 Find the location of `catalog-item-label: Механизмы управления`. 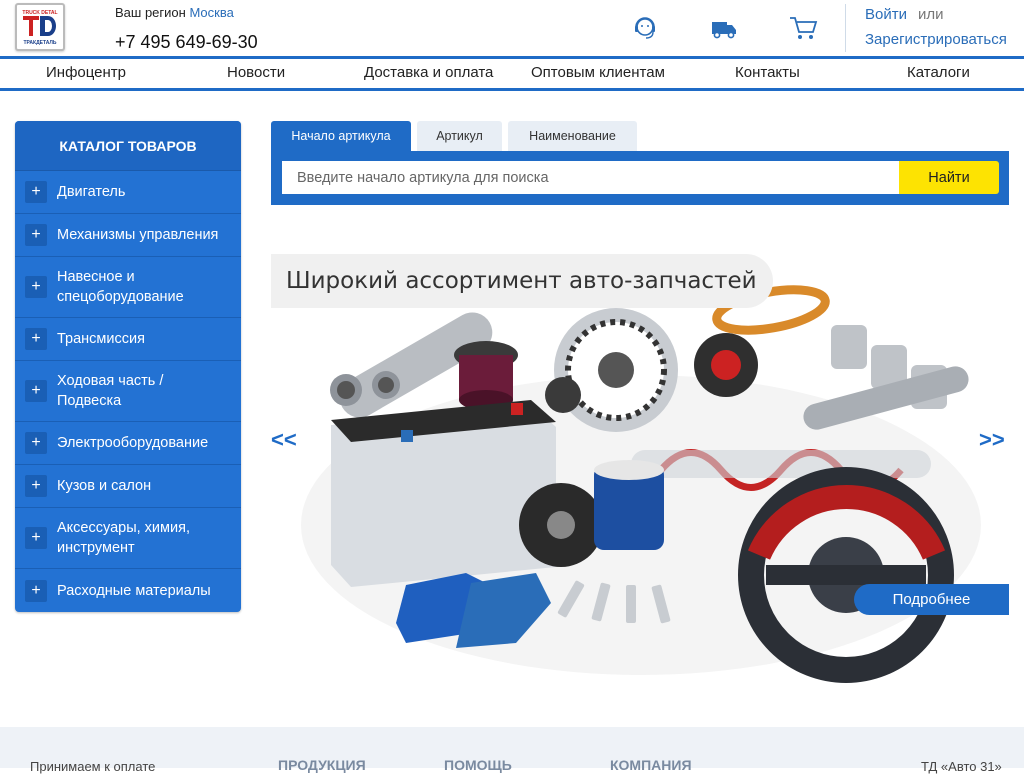

catalog-item-label: Механизмы управления is located at coordinates (138, 235).